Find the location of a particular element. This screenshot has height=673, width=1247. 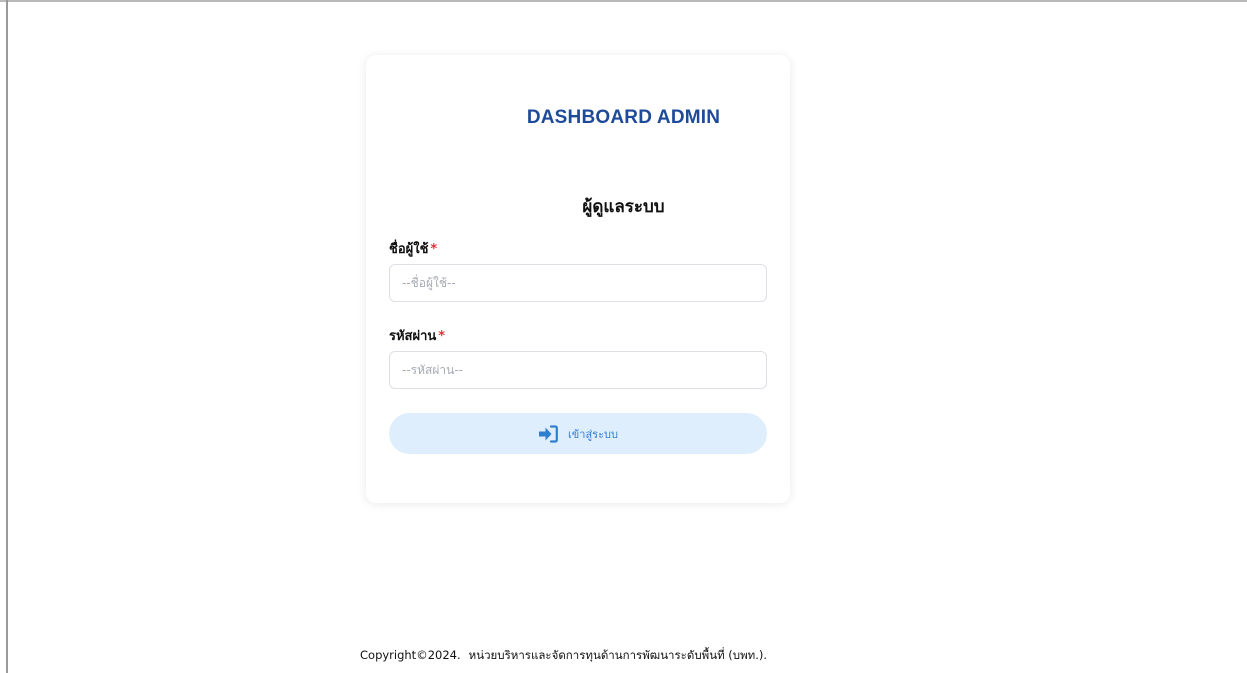

login-heading: ผู้ดูแลระบบ is located at coordinates (623, 207).